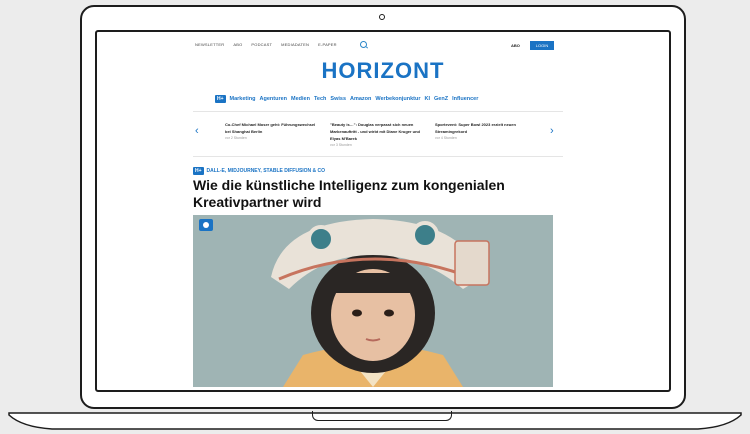  I want to click on laptop-notch, so click(382, 416).